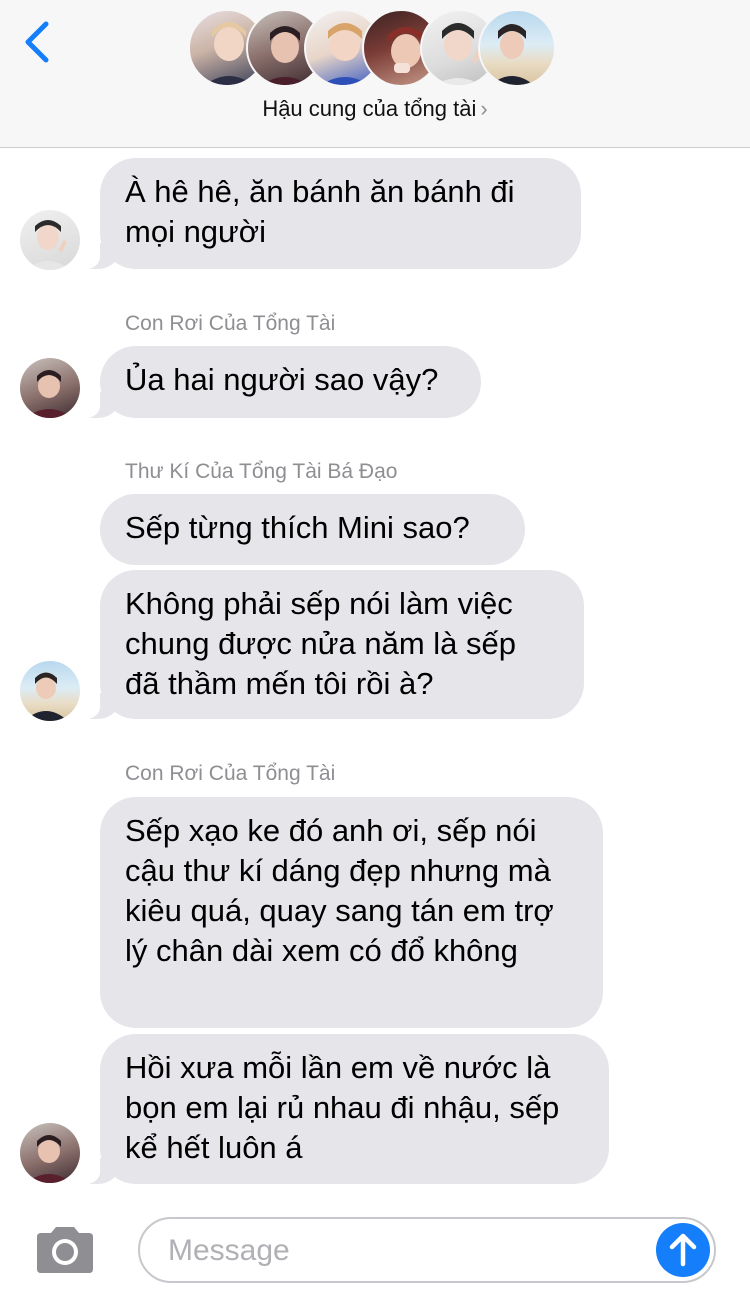 This screenshot has height=1295, width=750. I want to click on message-text: Ủa hai người sao vậy?, so click(282, 379).